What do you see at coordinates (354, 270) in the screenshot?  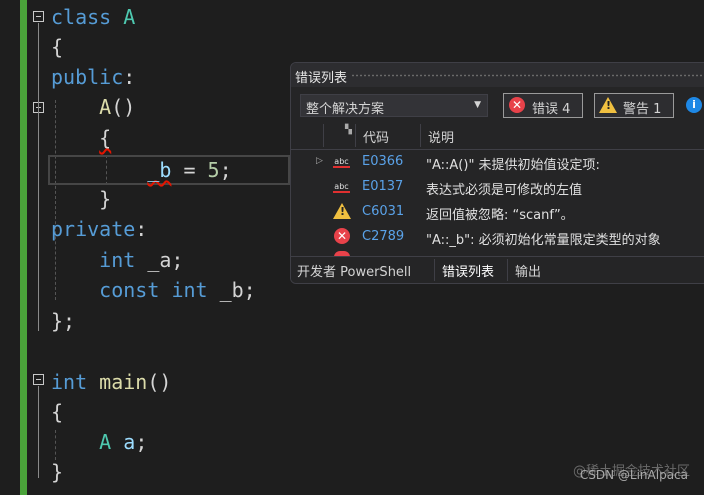 I see `tab-developer-powershell: 开发者 PowerShell` at bounding box center [354, 270].